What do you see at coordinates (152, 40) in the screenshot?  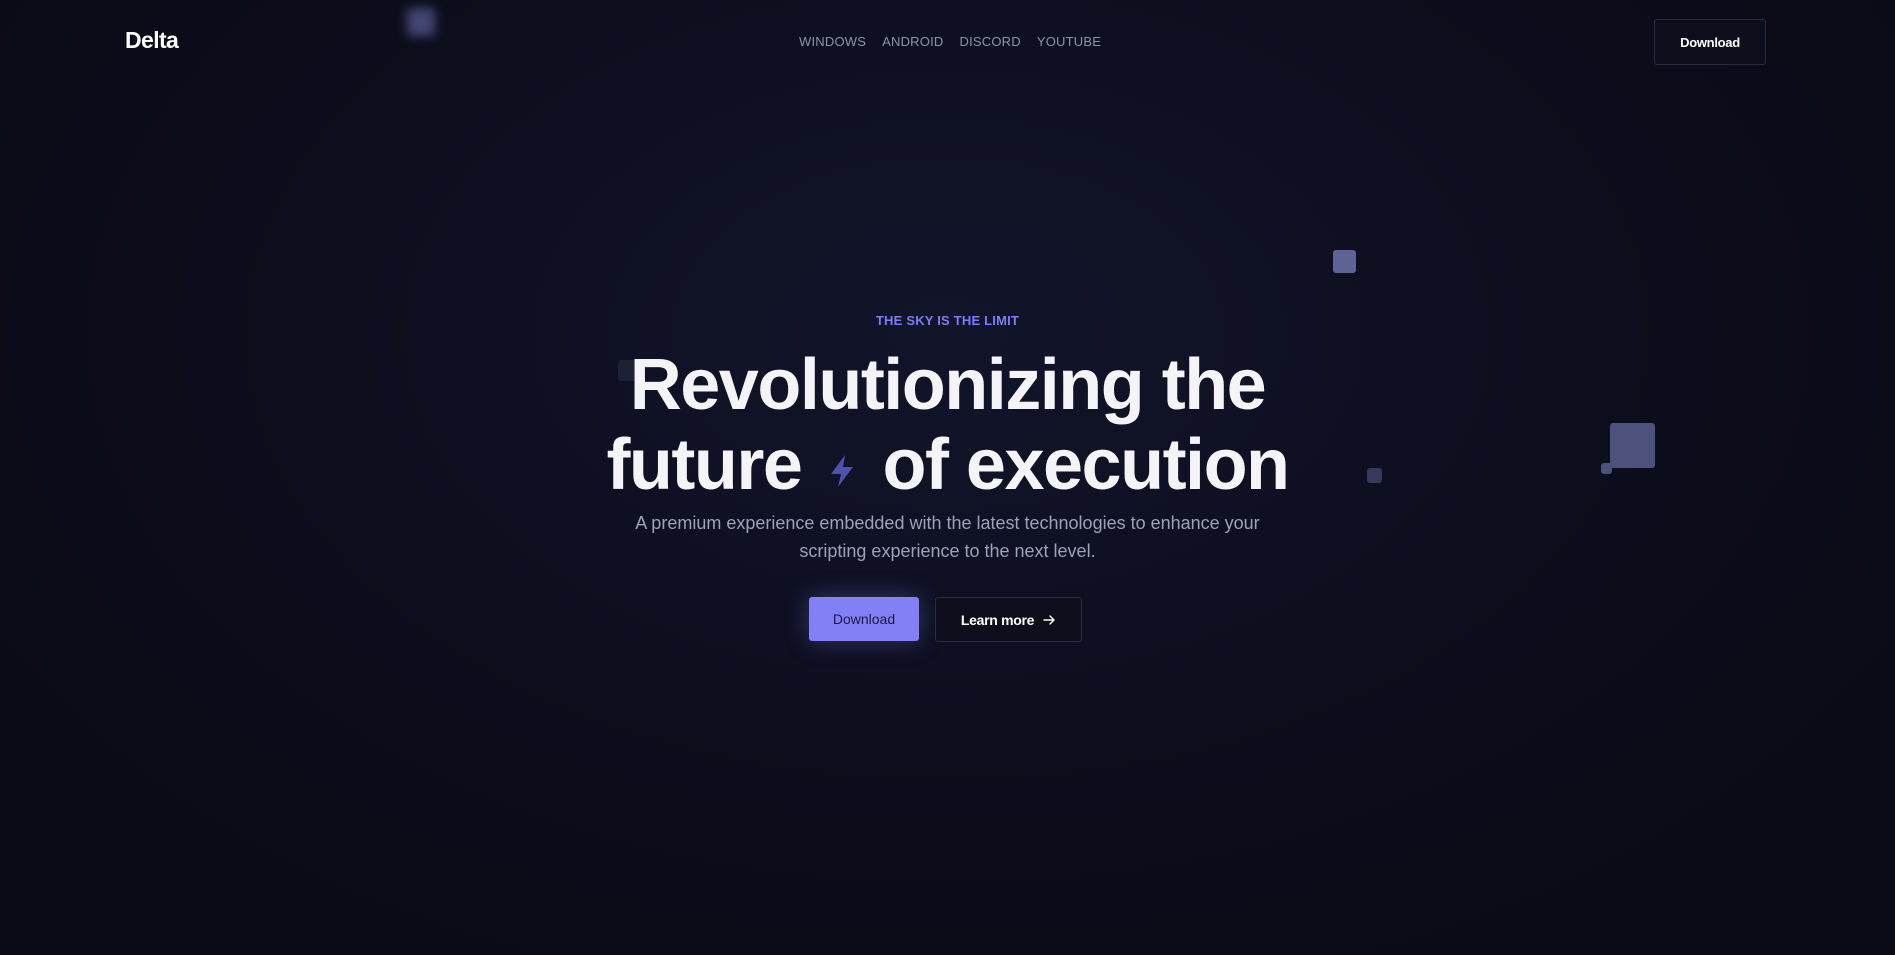 I see `logo: Delta` at bounding box center [152, 40].